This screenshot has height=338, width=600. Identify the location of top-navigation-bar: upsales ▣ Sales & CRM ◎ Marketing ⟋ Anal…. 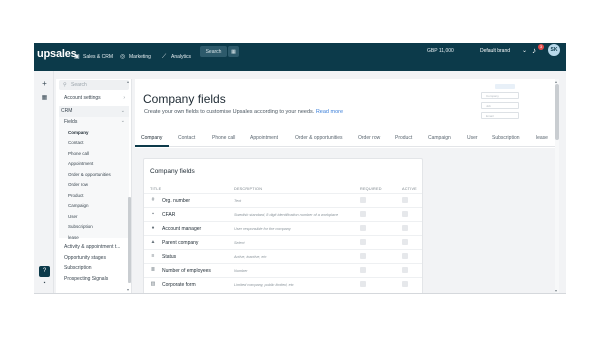
(300, 57).